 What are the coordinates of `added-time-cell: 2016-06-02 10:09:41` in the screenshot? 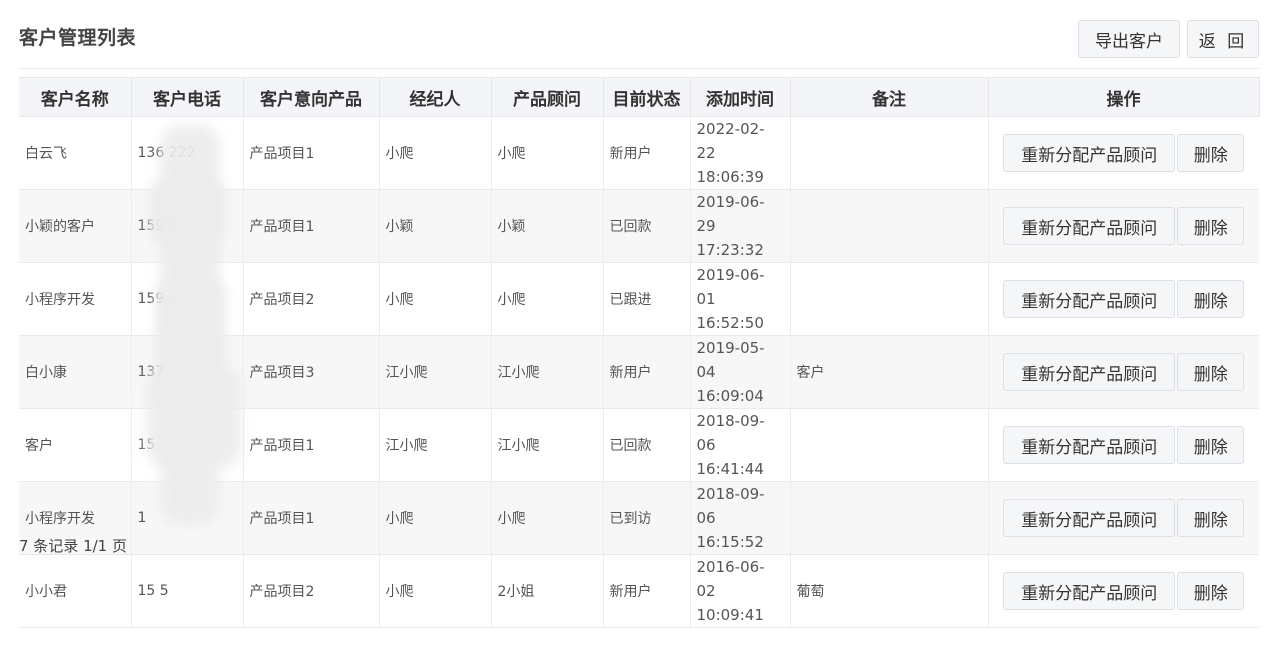 It's located at (740, 591).